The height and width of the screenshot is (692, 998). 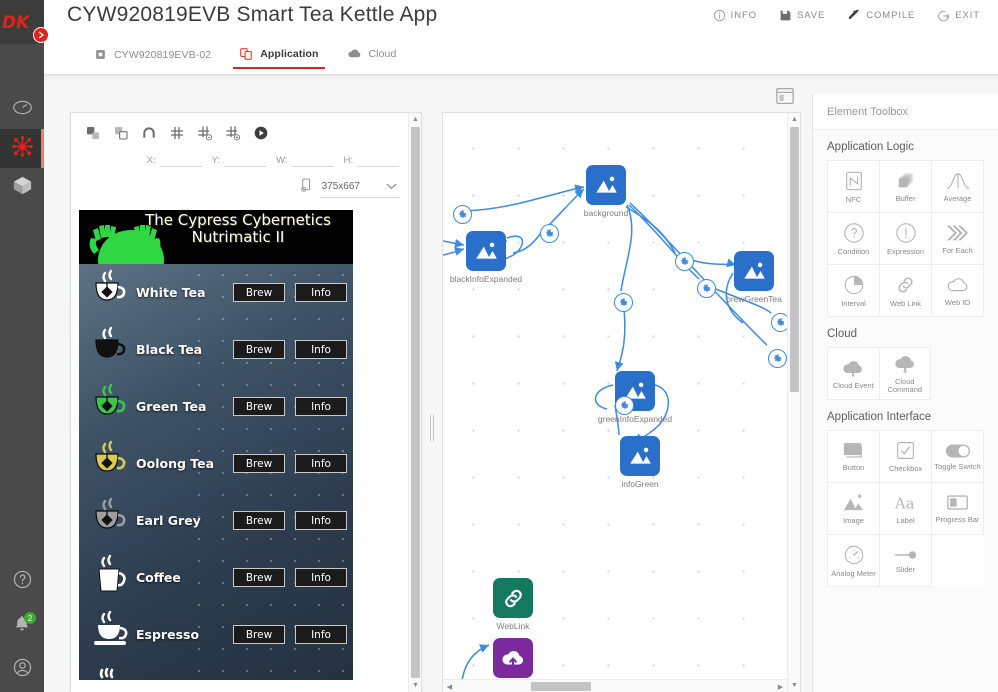 What do you see at coordinates (378, 160) in the screenshot?
I see `h-input` at bounding box center [378, 160].